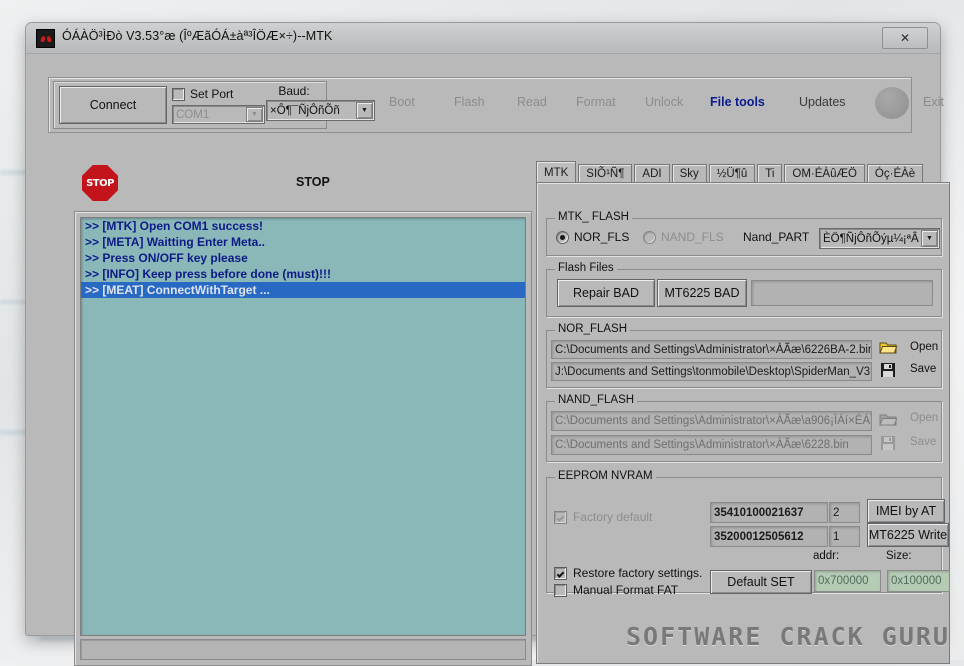 The image size is (964, 666). What do you see at coordinates (906, 511) in the screenshot?
I see `imei-by-at-button: IMEI by AT` at bounding box center [906, 511].